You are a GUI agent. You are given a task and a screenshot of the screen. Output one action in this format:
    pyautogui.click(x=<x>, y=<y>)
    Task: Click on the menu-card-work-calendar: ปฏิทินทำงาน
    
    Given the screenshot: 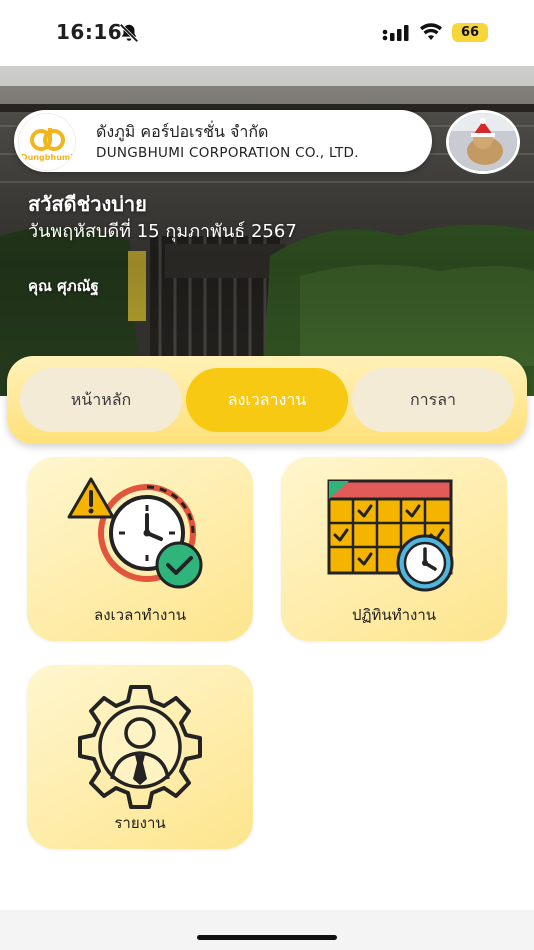 What is the action you would take?
    pyautogui.click(x=394, y=549)
    